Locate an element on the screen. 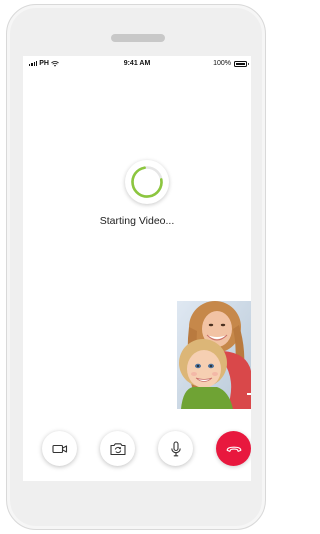 Image resolution: width=320 pixels, height=534 pixels. battery-icon is located at coordinates (241, 63).